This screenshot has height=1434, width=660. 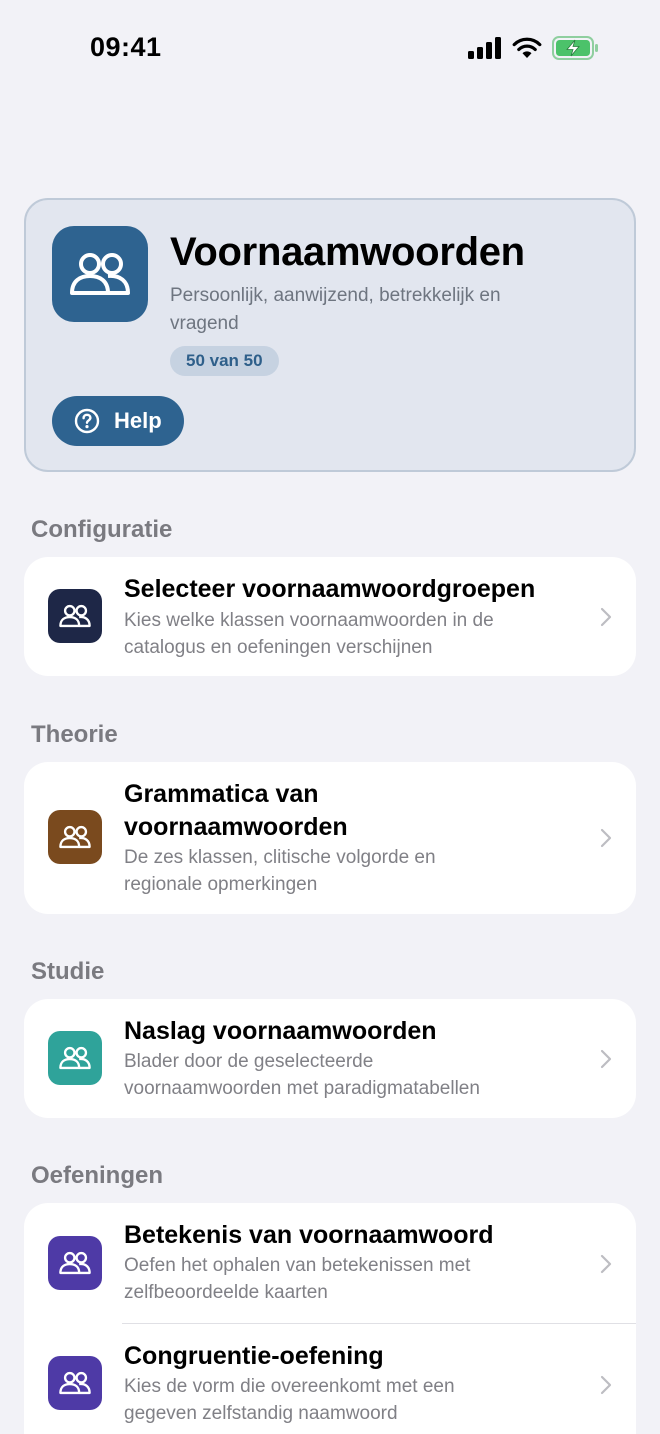 I want to click on question-circle-icon, so click(x=87, y=421).